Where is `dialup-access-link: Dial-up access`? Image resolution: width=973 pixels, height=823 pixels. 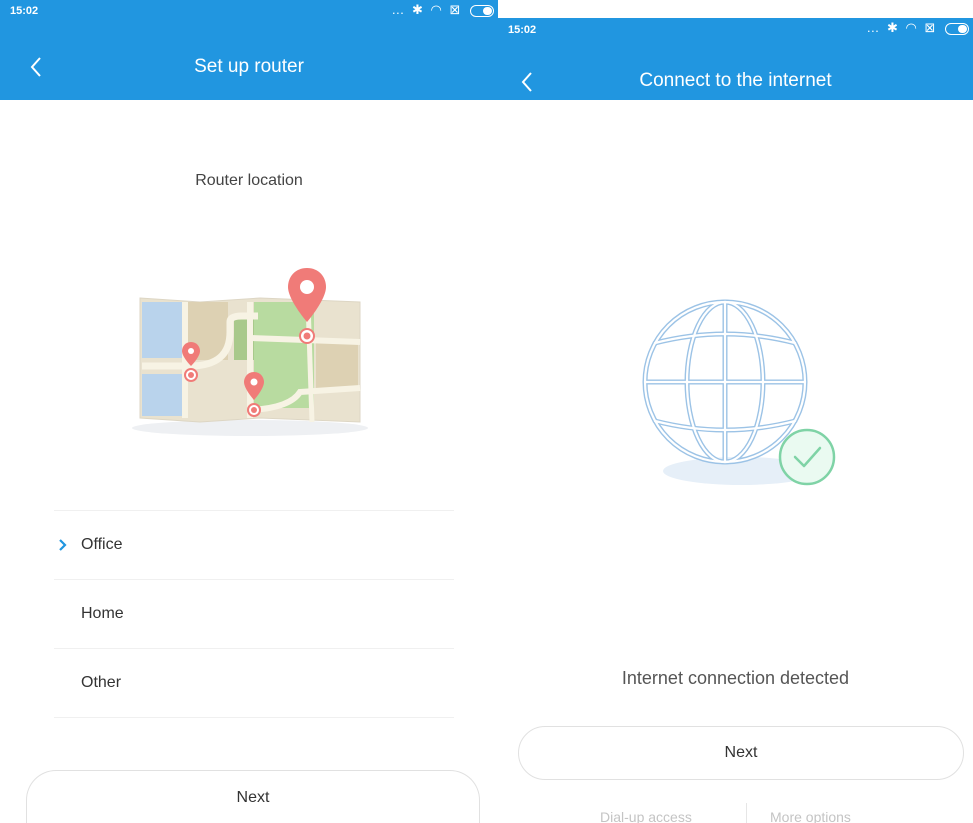
dialup-access-link: Dial-up access is located at coordinates (646, 816).